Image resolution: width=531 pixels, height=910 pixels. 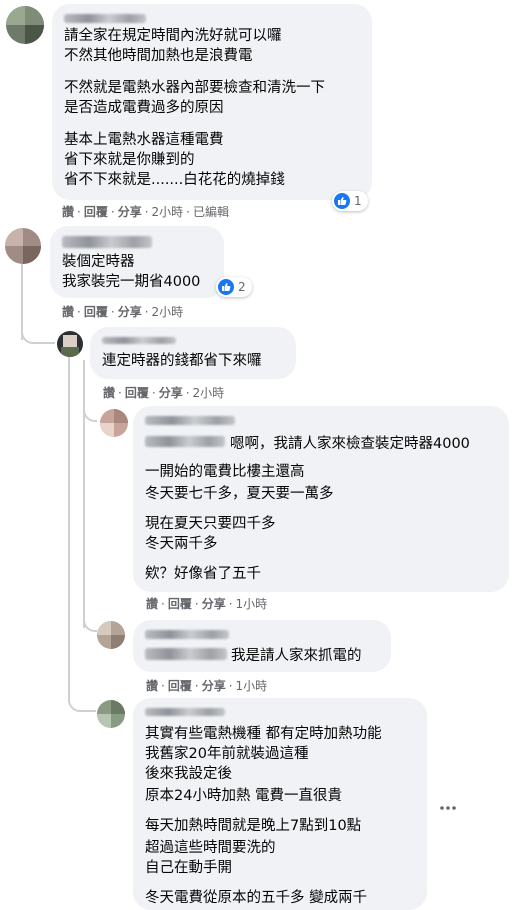 What do you see at coordinates (358, 201) in the screenshot?
I see `reaction-number: 1` at bounding box center [358, 201].